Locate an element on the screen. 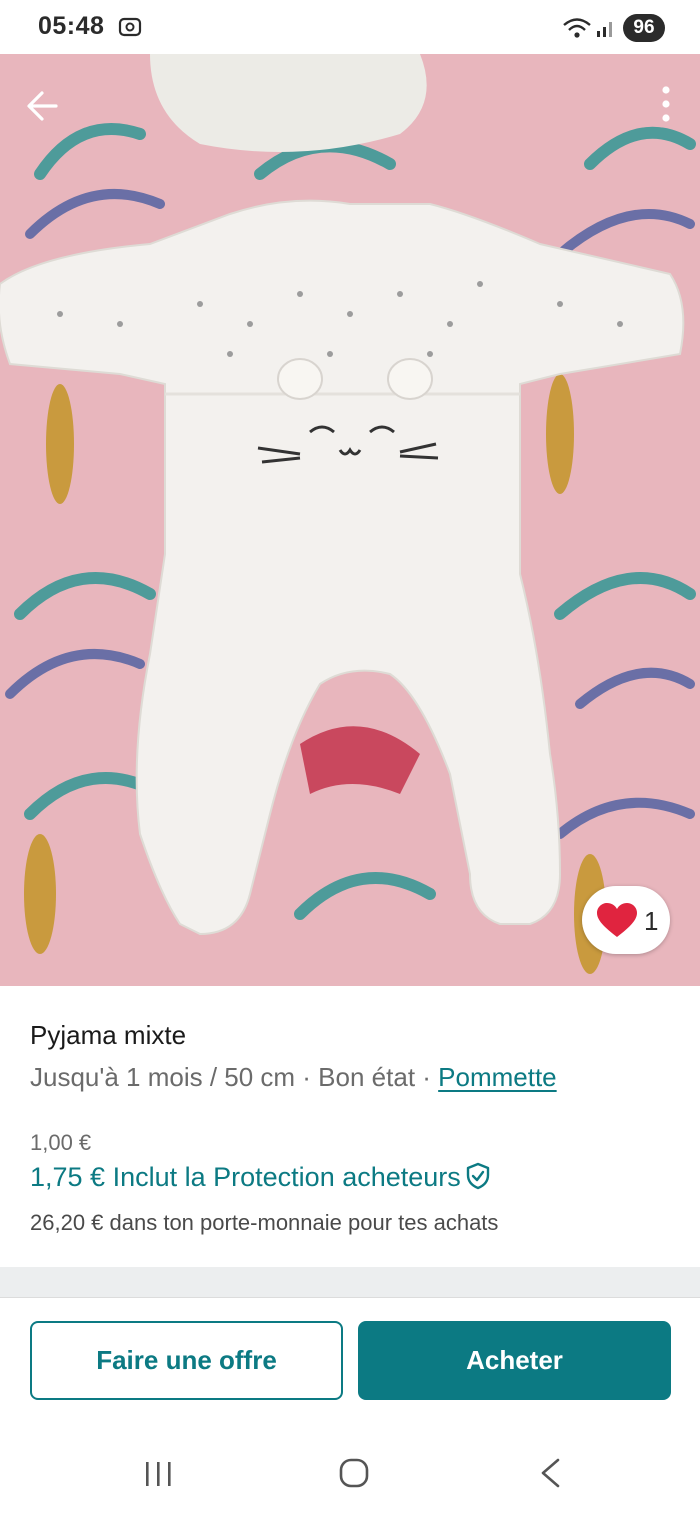 This screenshot has height=1517, width=700. product-title: Pyjama mixte is located at coordinates (108, 1035).